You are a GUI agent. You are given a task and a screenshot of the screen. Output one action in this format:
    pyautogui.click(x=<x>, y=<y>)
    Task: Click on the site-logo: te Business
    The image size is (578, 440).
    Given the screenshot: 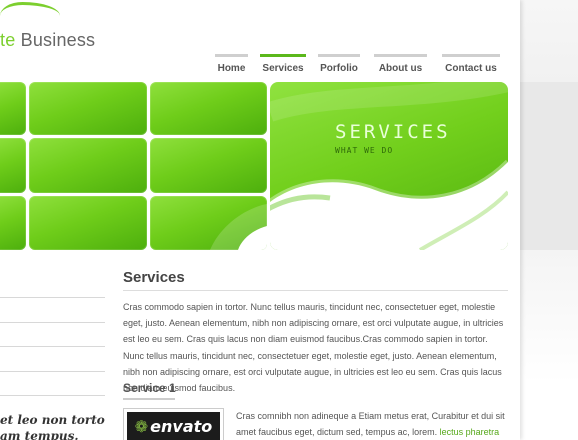 What is the action you would take?
    pyautogui.click(x=47, y=40)
    